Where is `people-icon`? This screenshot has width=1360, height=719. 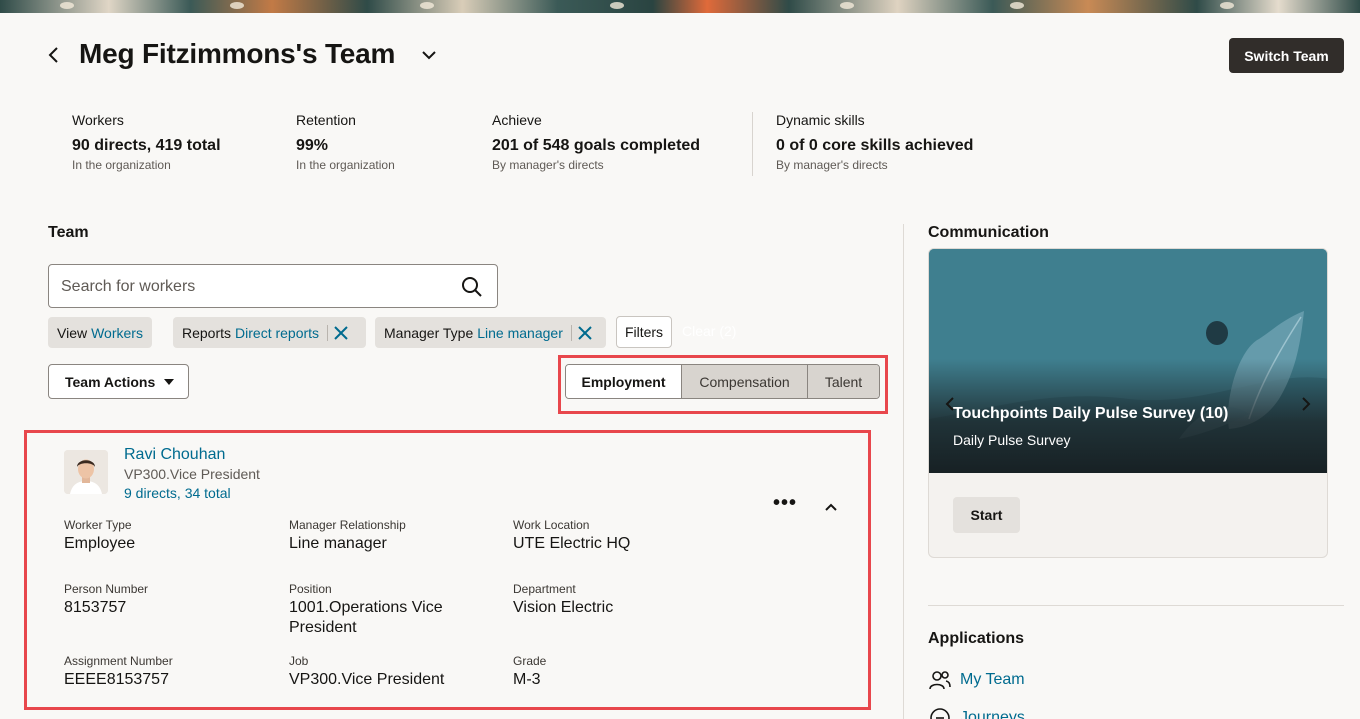
people-icon is located at coordinates (940, 680).